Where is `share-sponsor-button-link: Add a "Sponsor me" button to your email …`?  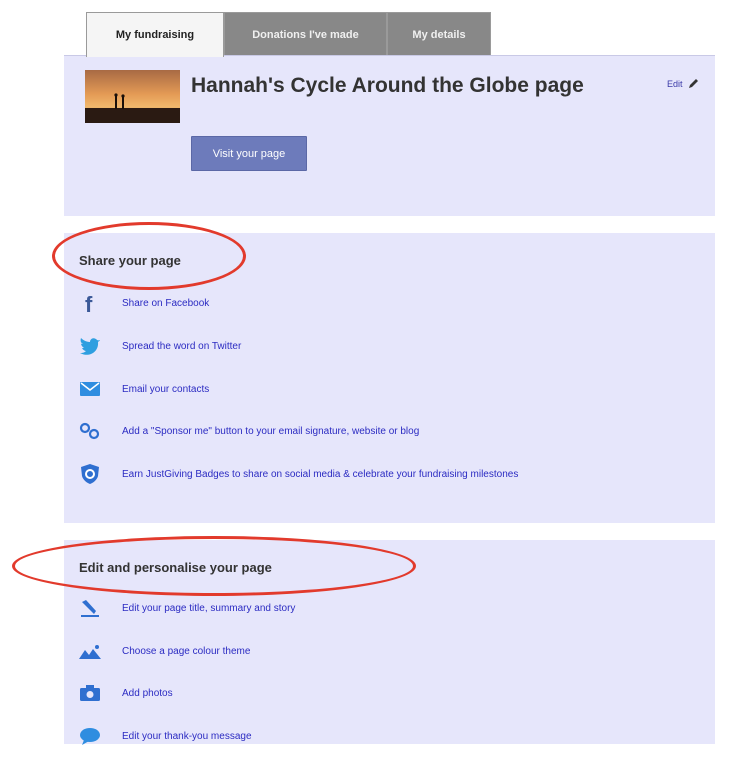
share-sponsor-button-link: Add a "Sponsor me" button to your email … is located at coordinates (248, 431).